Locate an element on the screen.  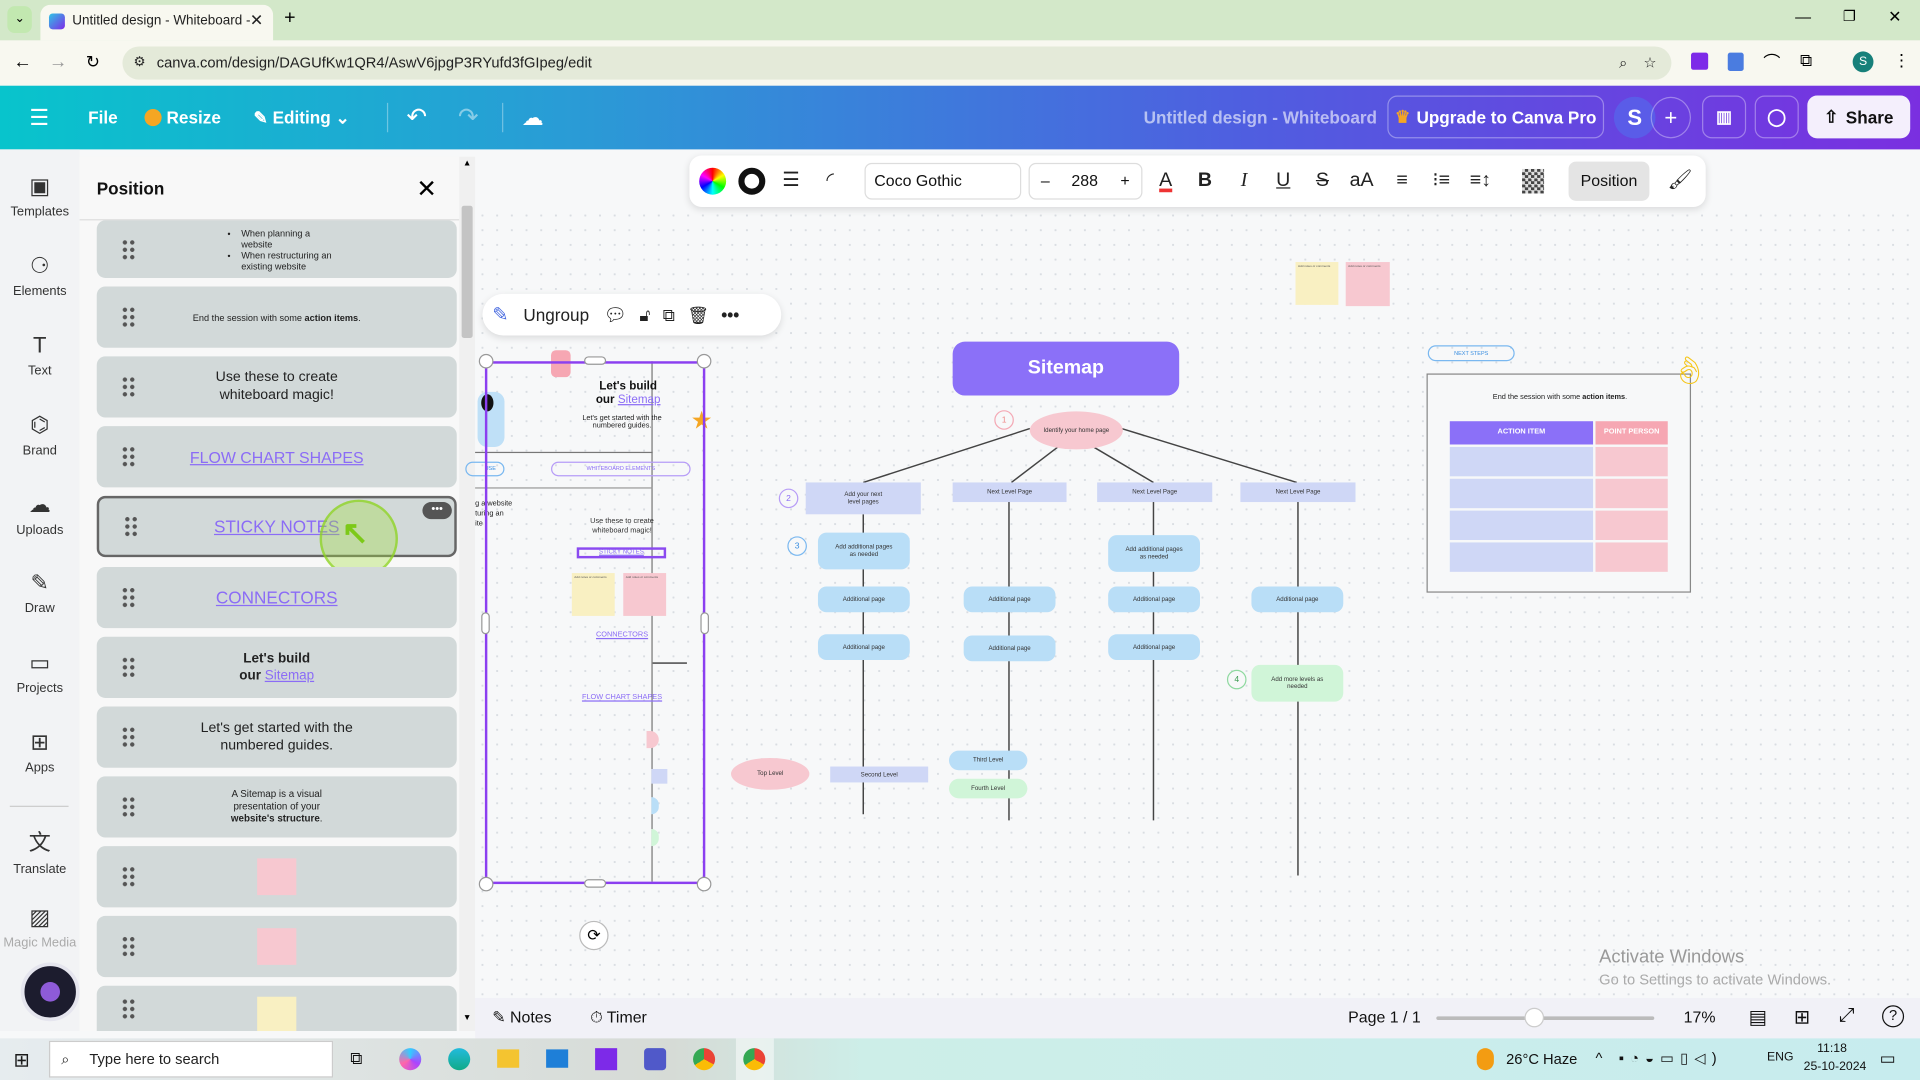
letter-case-icon: aA is located at coordinates (1361, 181).